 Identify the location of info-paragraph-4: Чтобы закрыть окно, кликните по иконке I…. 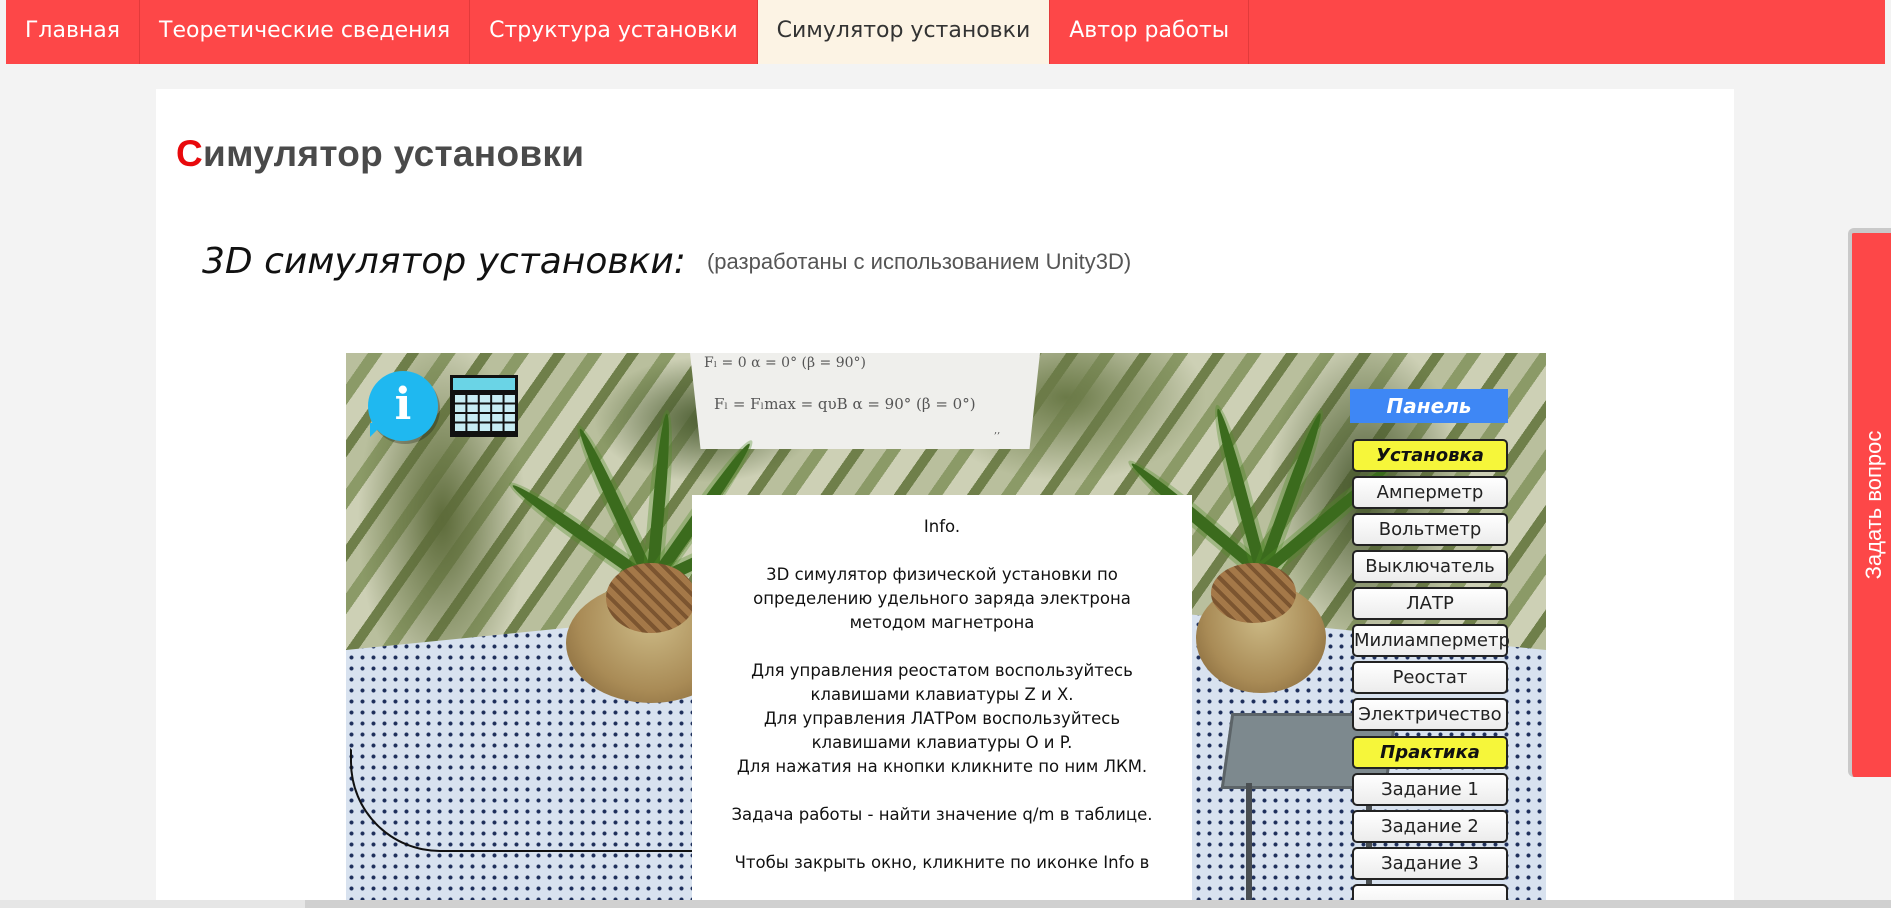
(942, 862).